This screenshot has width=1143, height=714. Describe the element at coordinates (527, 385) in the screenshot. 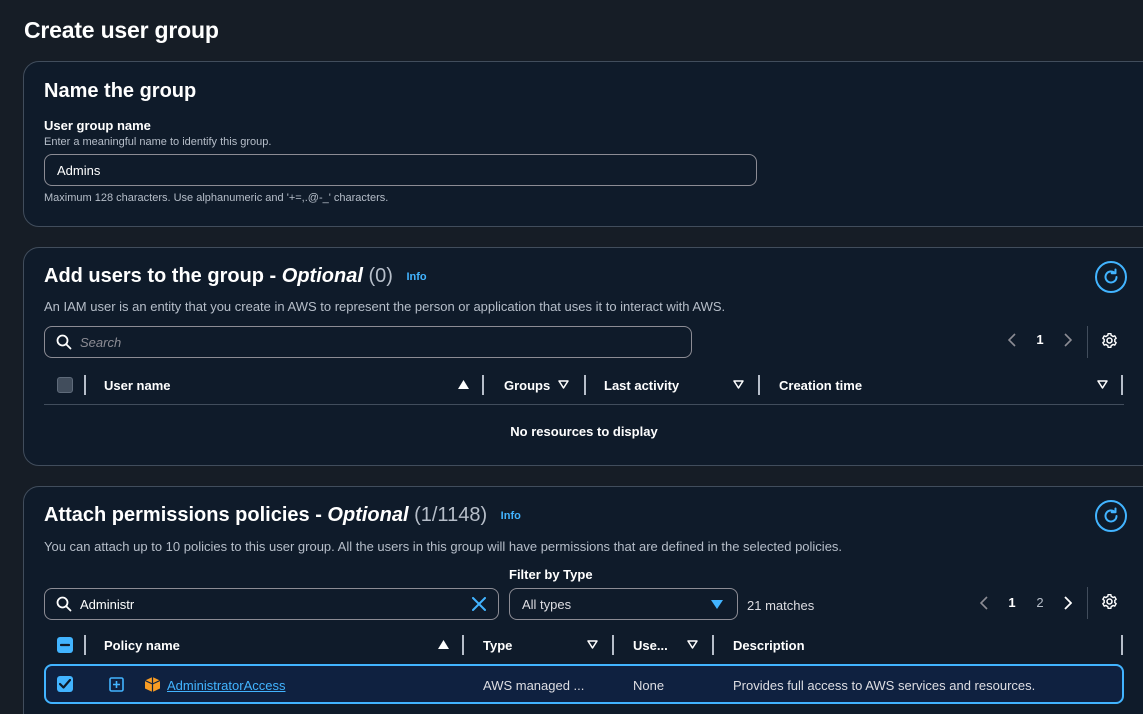

I see `column-groups: Groups` at that location.